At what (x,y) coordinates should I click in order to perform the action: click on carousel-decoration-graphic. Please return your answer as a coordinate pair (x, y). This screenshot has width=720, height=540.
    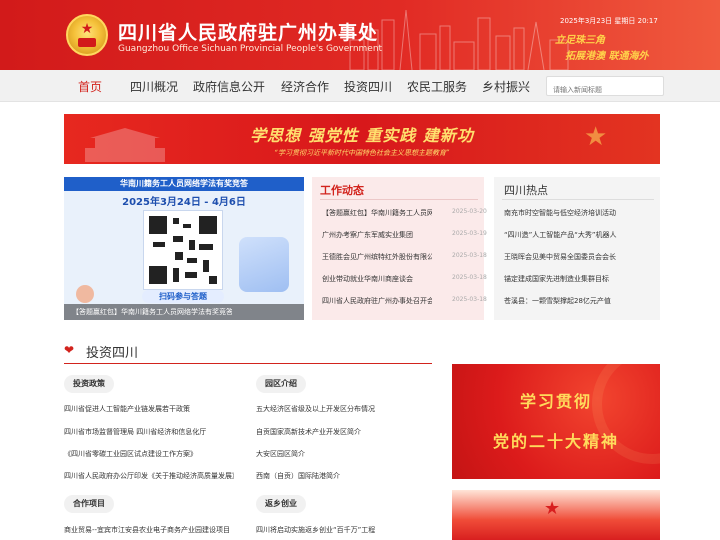
    Looking at the image, I should click on (264, 264).